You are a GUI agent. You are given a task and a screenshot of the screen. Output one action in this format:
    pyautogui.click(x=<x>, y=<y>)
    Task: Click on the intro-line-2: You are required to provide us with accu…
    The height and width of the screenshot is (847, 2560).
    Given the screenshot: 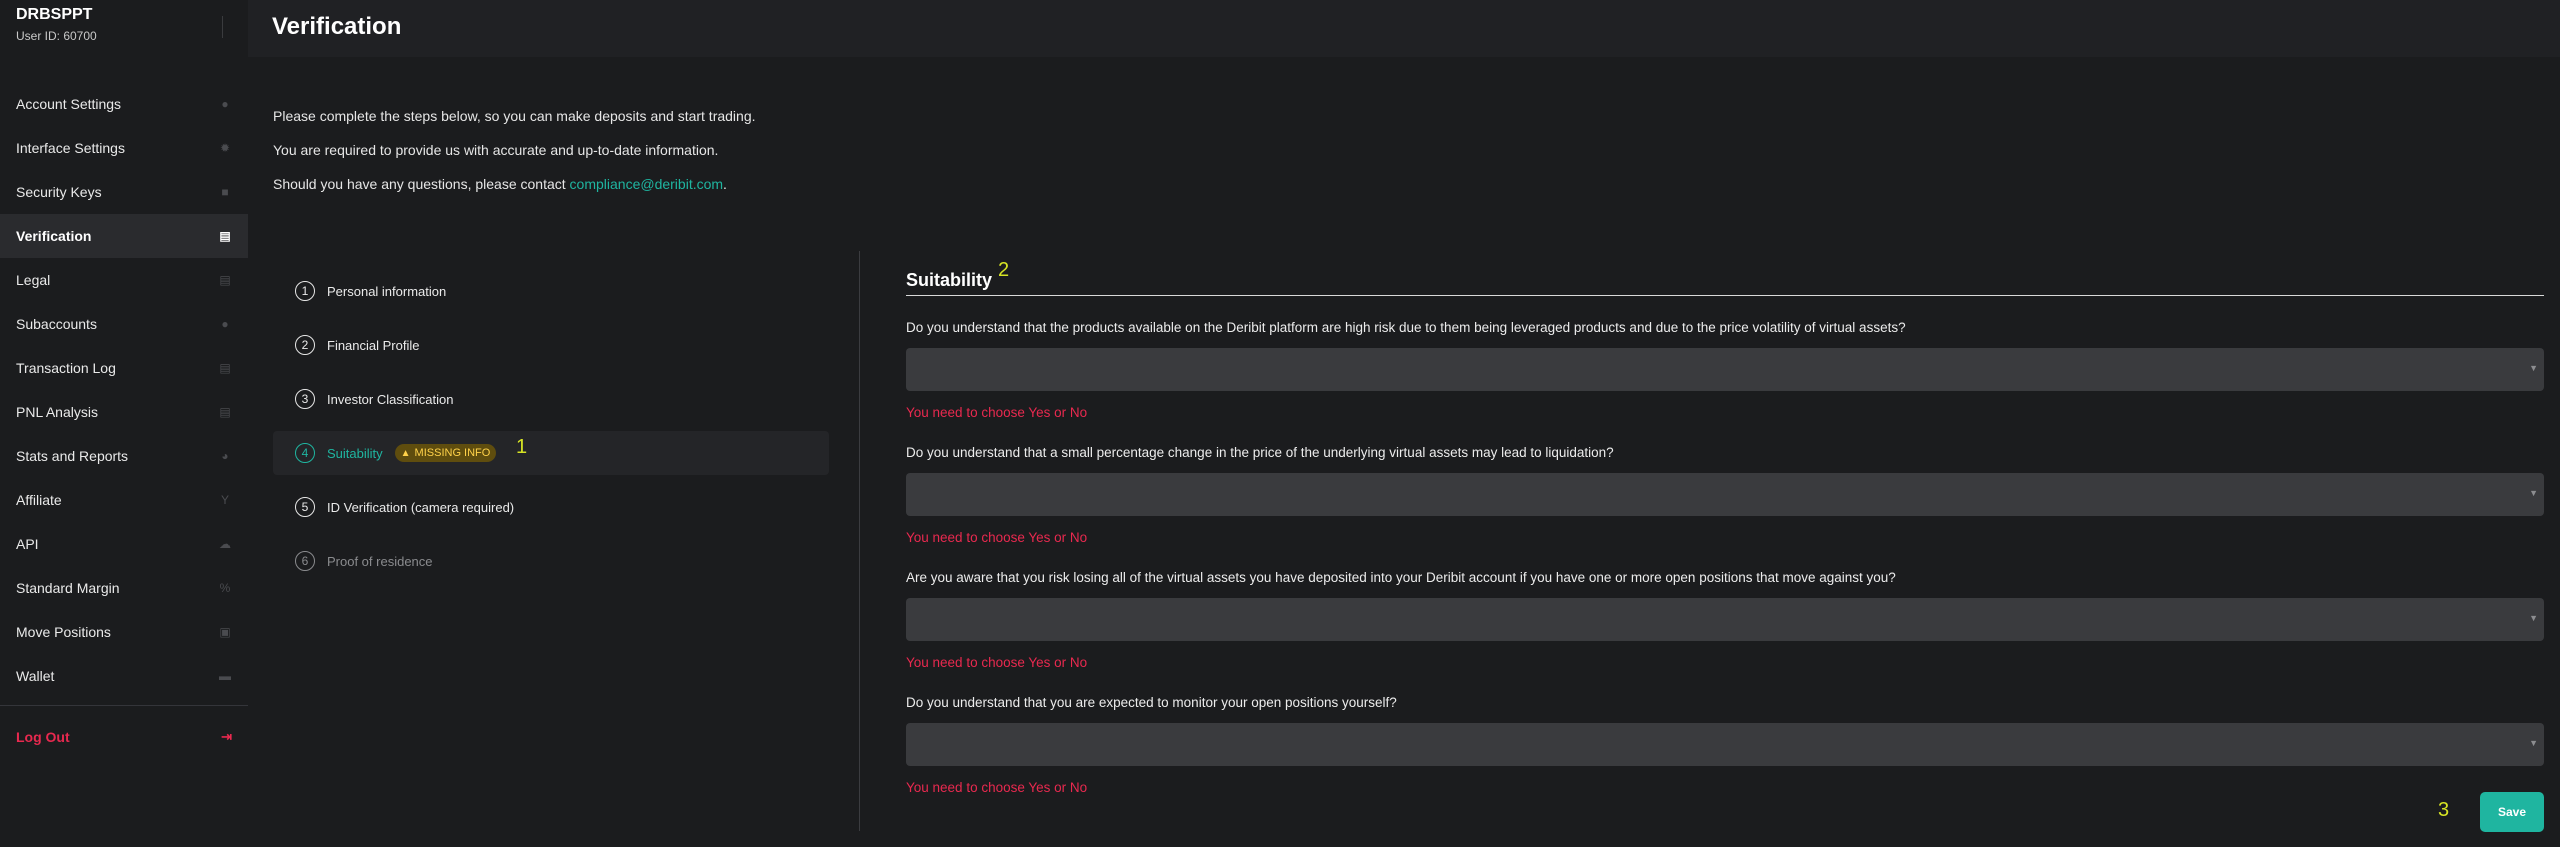 What is the action you would take?
    pyautogui.click(x=496, y=150)
    